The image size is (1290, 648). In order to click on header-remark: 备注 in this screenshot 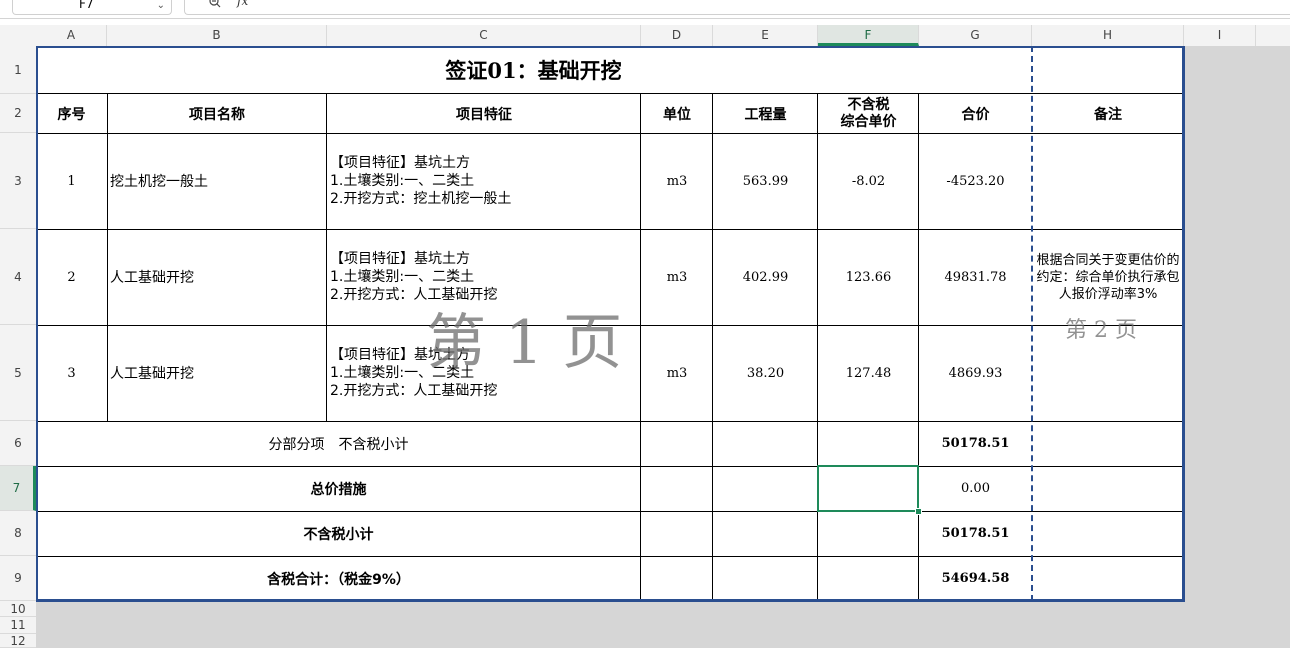, I will do `click(1108, 113)`.